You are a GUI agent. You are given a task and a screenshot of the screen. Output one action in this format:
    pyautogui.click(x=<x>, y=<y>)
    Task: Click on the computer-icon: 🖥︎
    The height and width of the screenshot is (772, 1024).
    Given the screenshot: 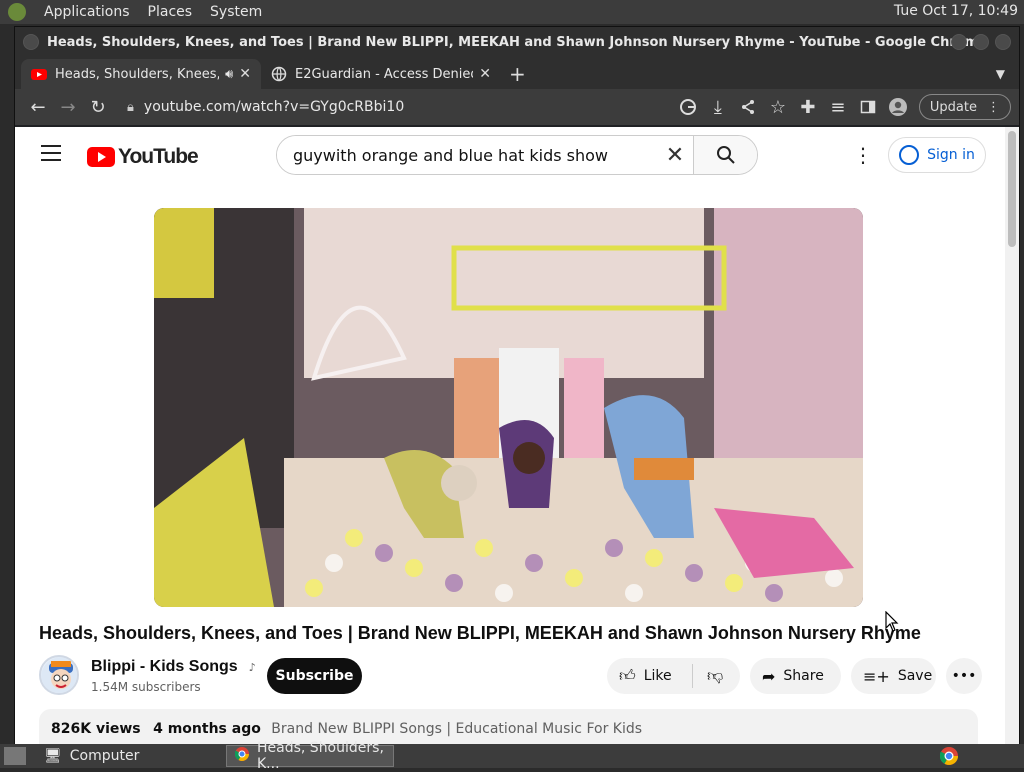 What is the action you would take?
    pyautogui.click(x=53, y=756)
    